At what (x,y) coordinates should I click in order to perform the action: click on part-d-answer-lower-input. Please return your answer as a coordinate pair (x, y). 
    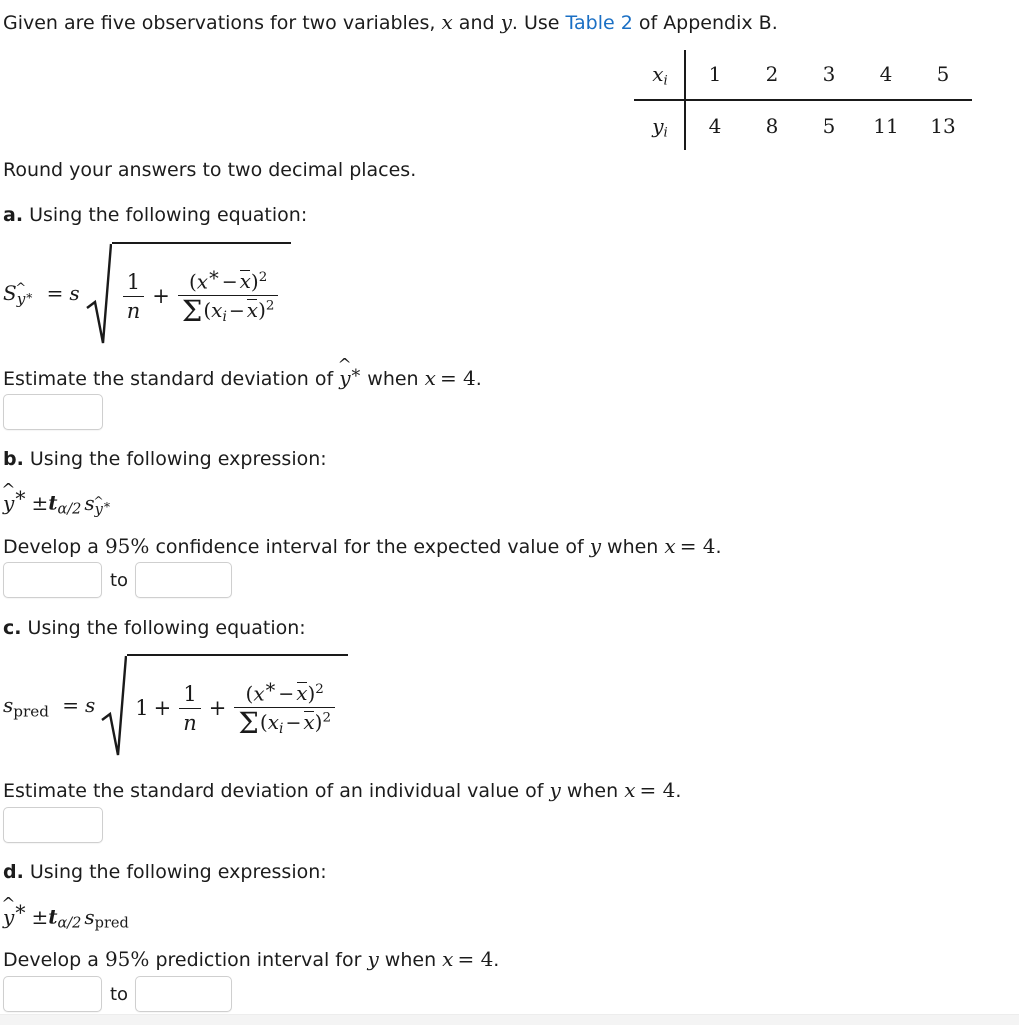
    Looking at the image, I should click on (52, 994).